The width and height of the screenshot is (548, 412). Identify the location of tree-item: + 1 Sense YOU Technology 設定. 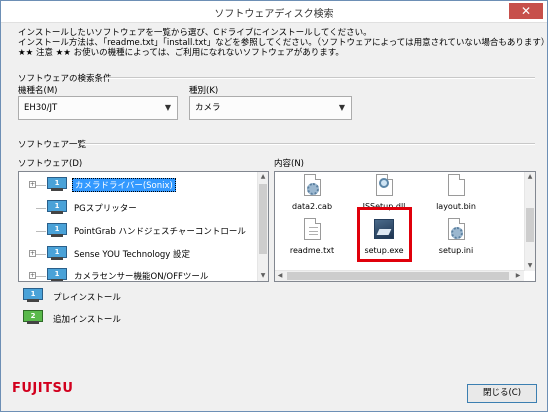
(138, 254).